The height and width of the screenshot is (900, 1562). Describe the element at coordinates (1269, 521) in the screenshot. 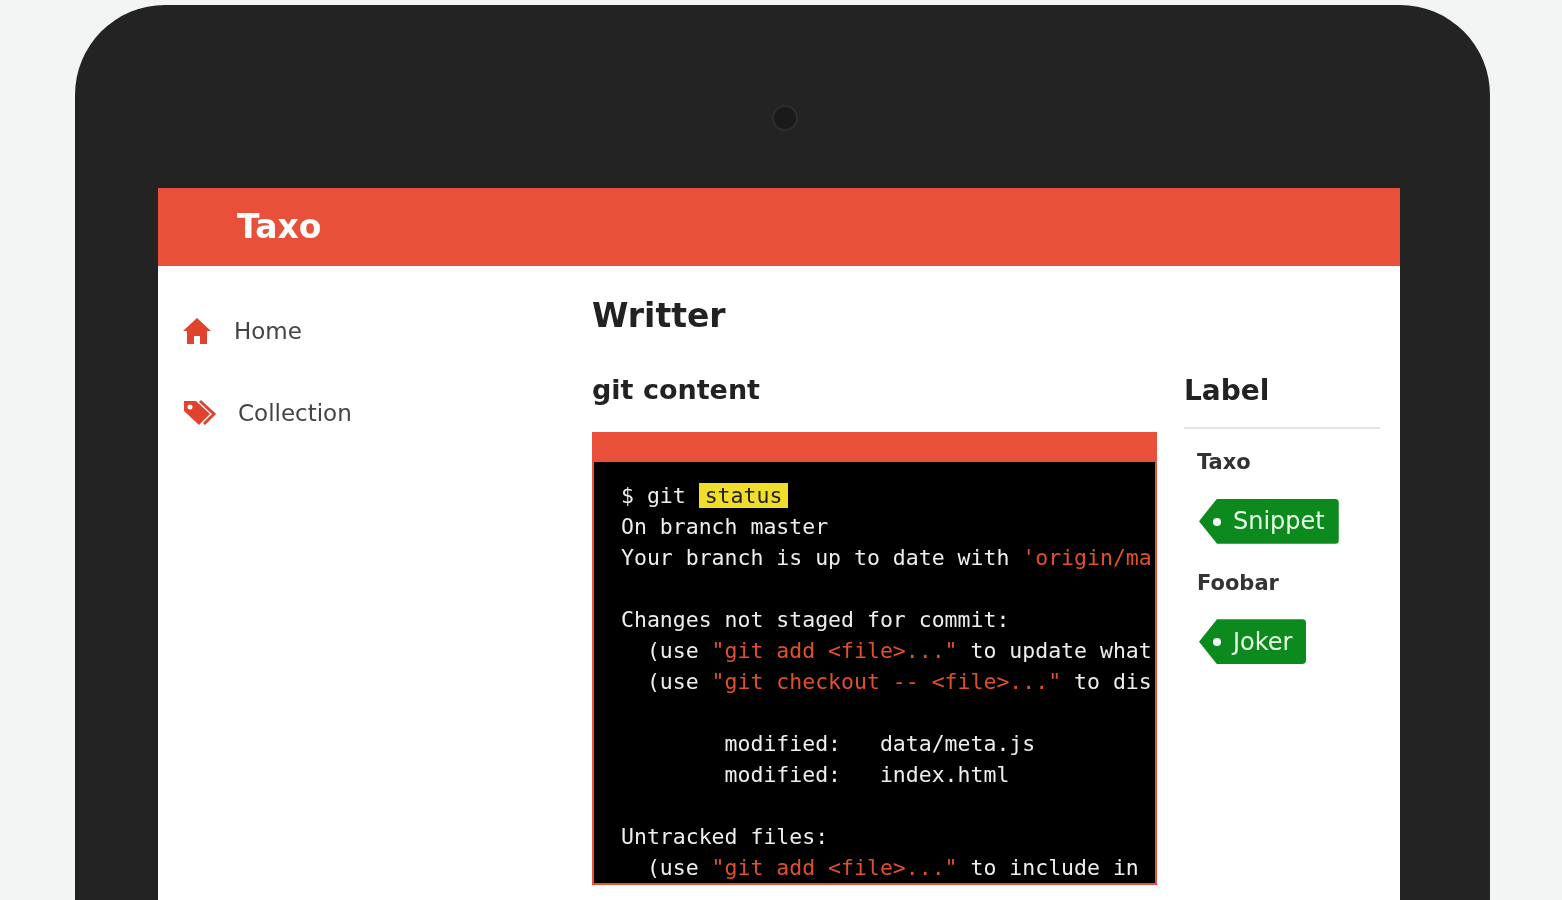

I see `tag-label: Snippet` at that location.